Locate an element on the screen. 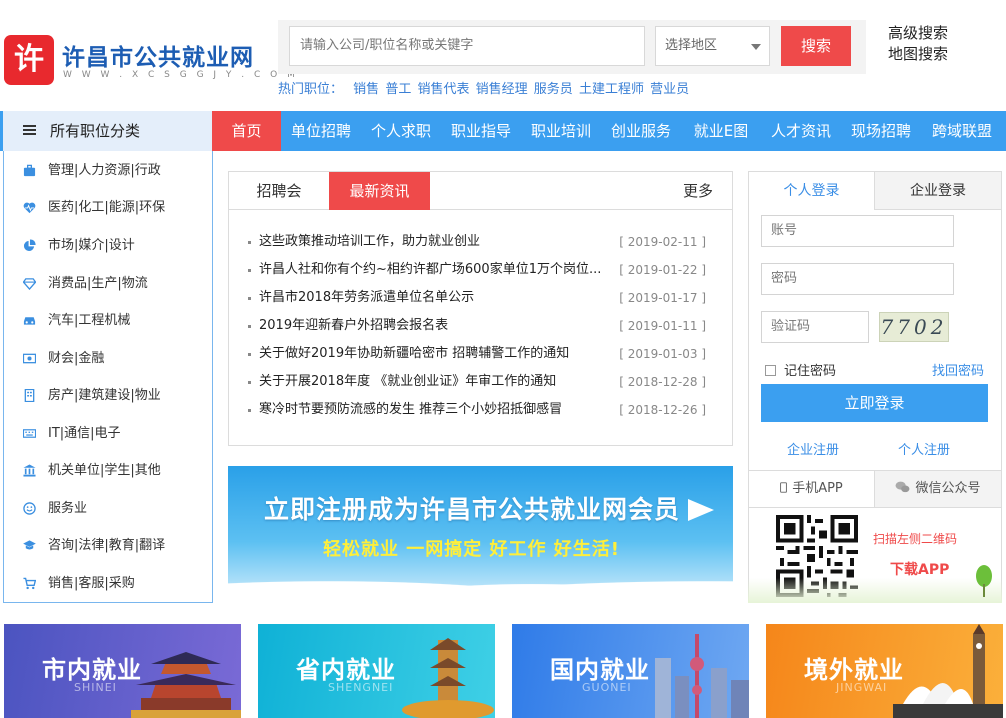 The height and width of the screenshot is (718, 1006). nav-employer-recruit: 单位招聘 is located at coordinates (321, 131).